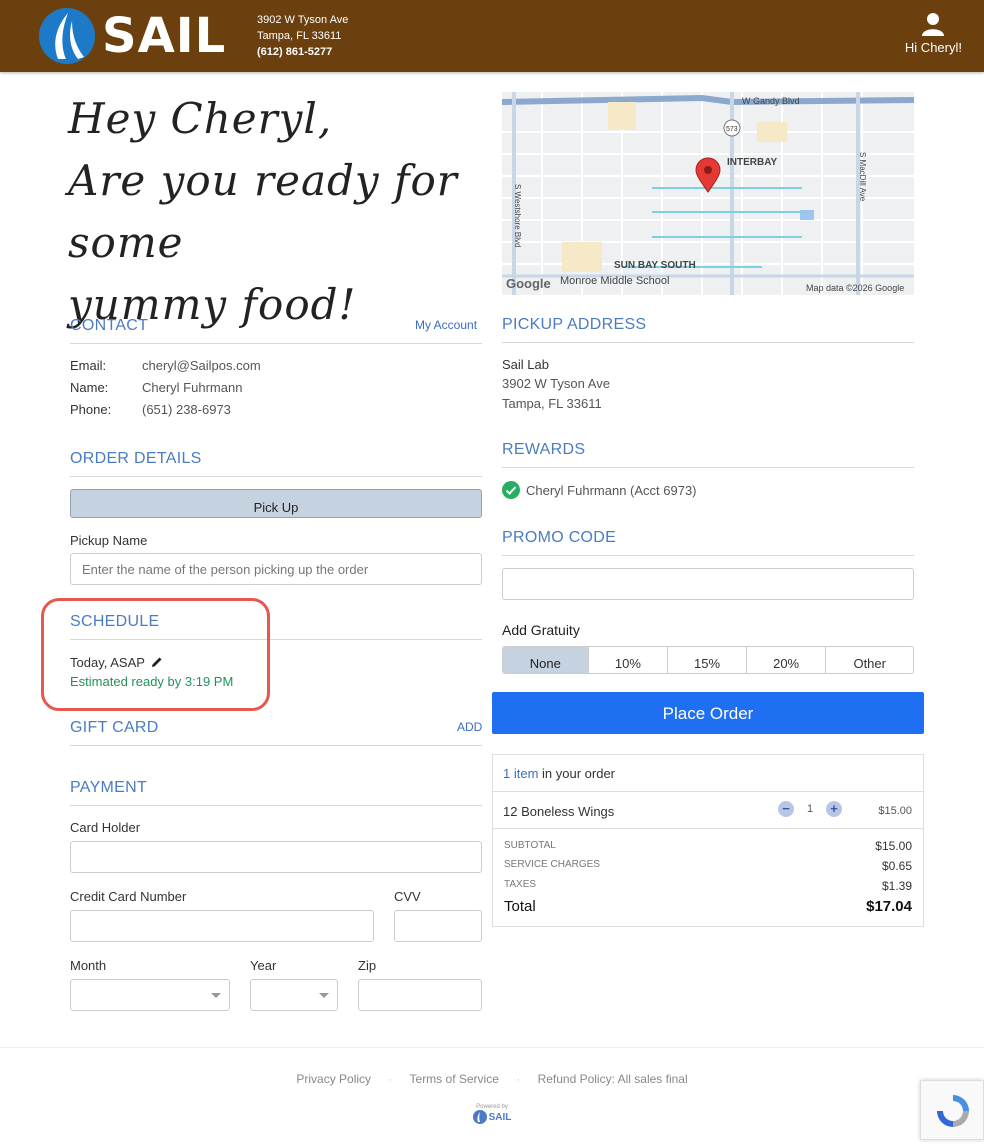 Image resolution: width=984 pixels, height=1147 pixels. Describe the element at coordinates (222, 926) in the screenshot. I see `card-number-input` at that location.